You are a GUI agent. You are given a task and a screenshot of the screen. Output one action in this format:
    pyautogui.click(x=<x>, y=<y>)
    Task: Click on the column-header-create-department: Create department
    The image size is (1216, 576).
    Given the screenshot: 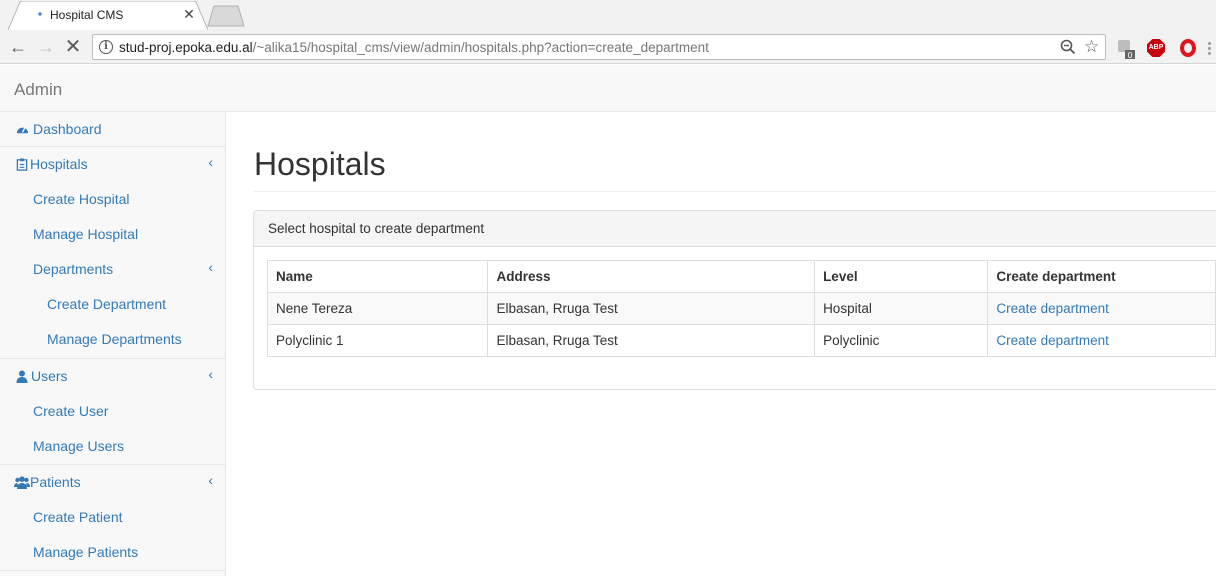 What is the action you would take?
    pyautogui.click(x=1101, y=276)
    